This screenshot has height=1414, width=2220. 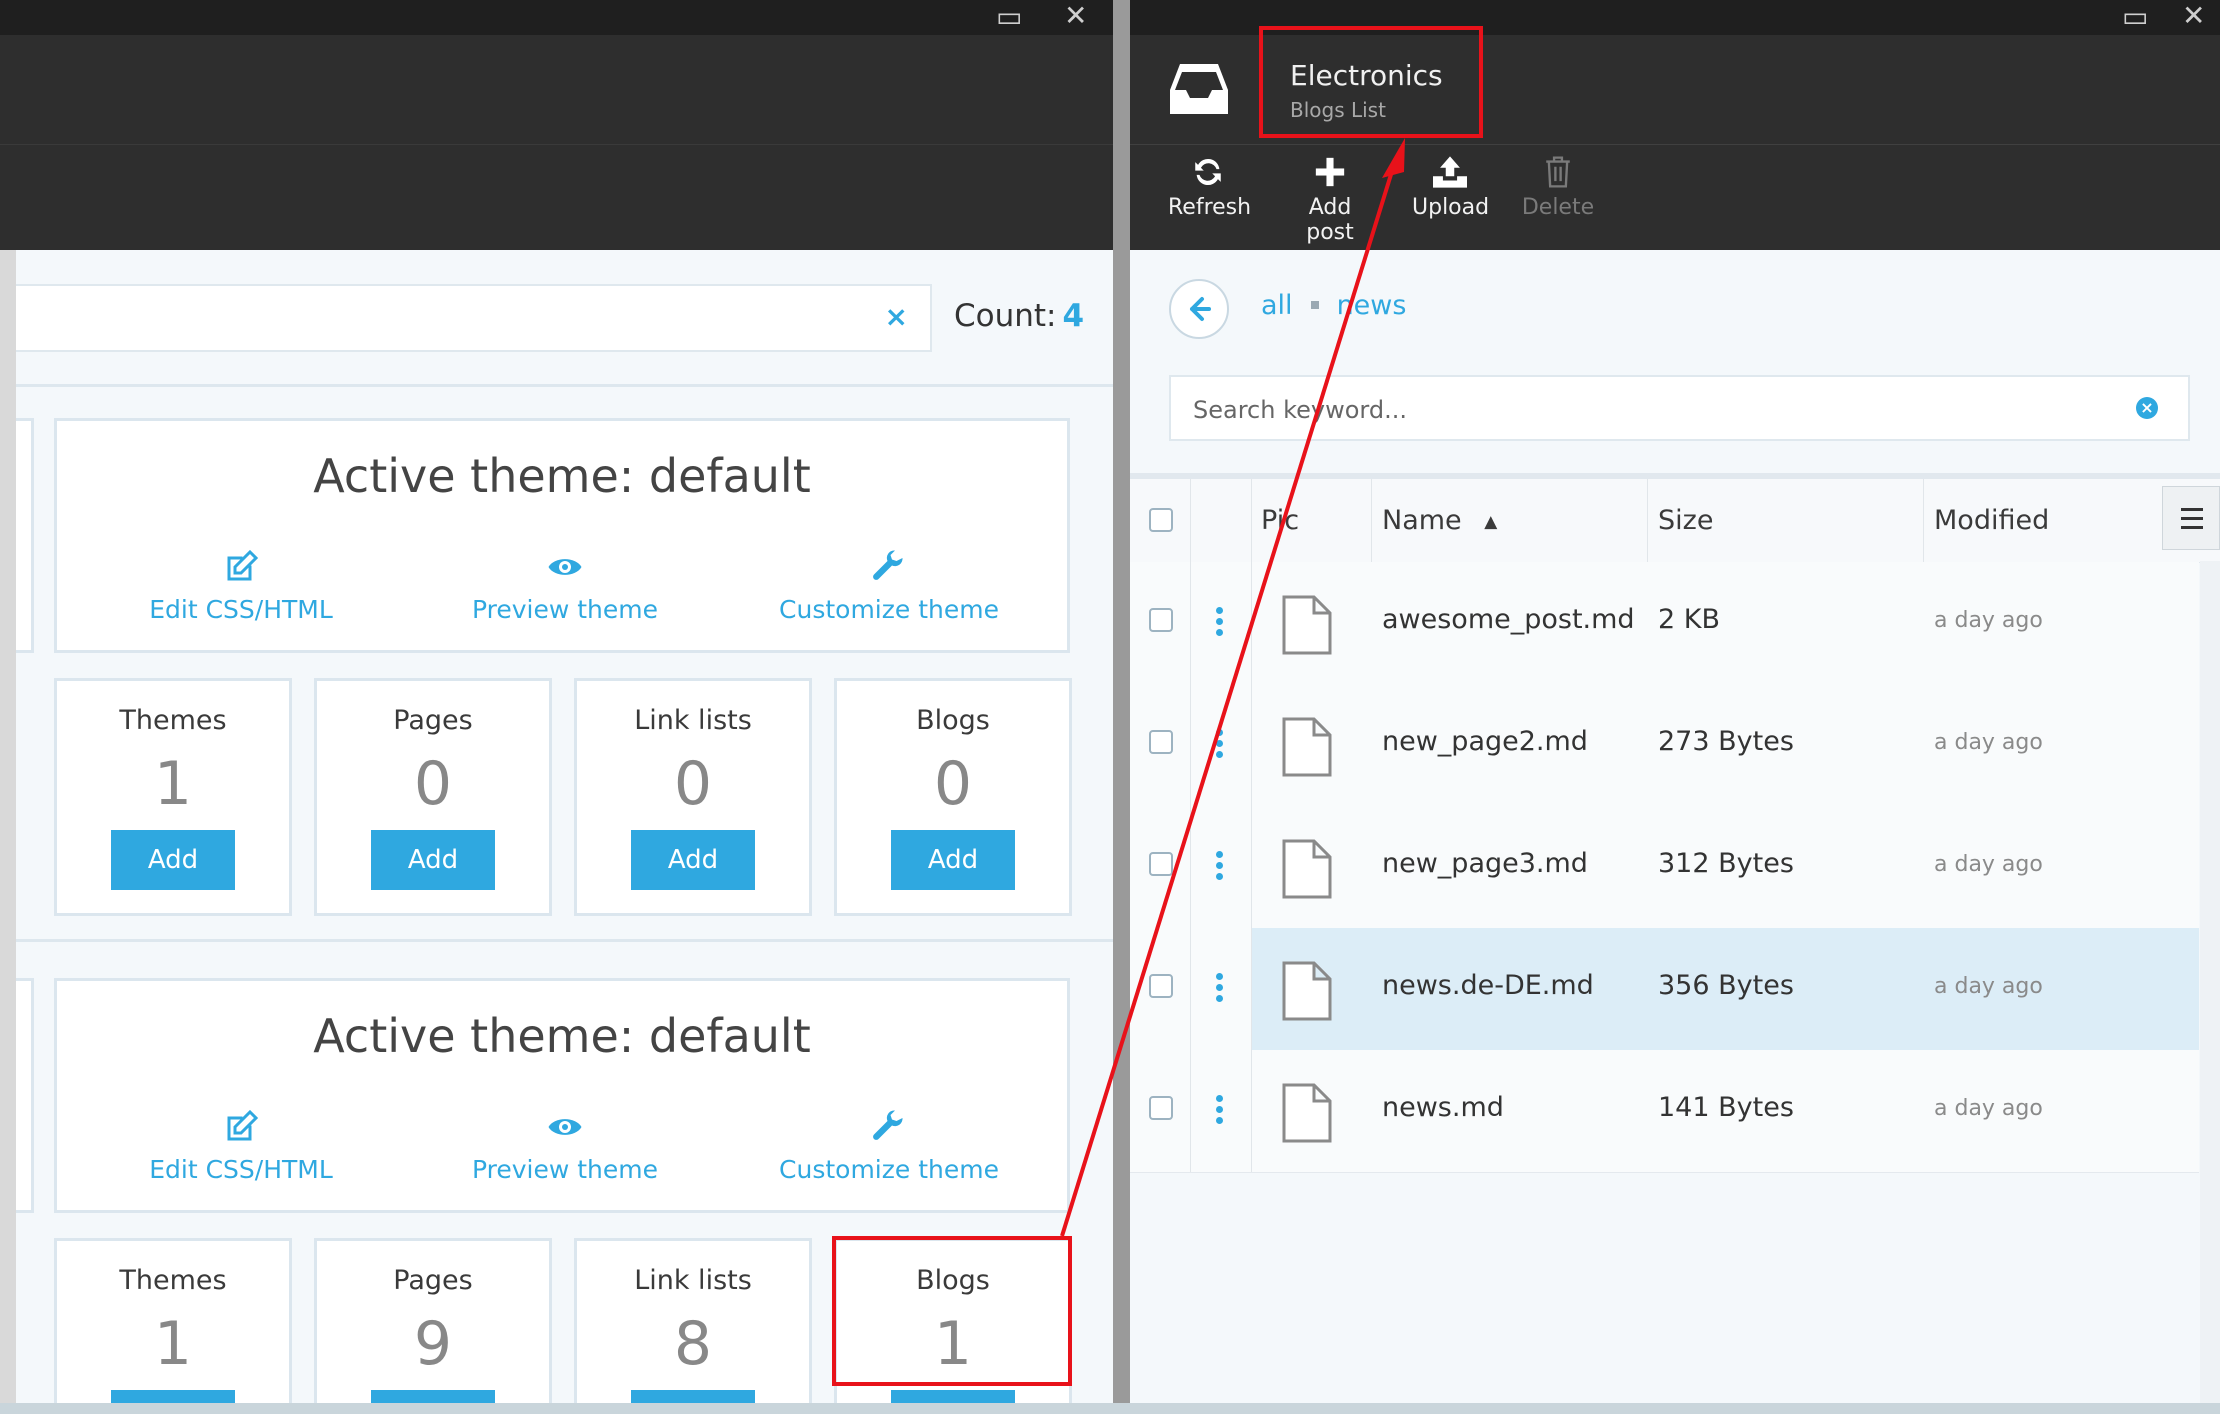 What do you see at coordinates (1451, 187) in the screenshot?
I see `upload-button: Upload` at bounding box center [1451, 187].